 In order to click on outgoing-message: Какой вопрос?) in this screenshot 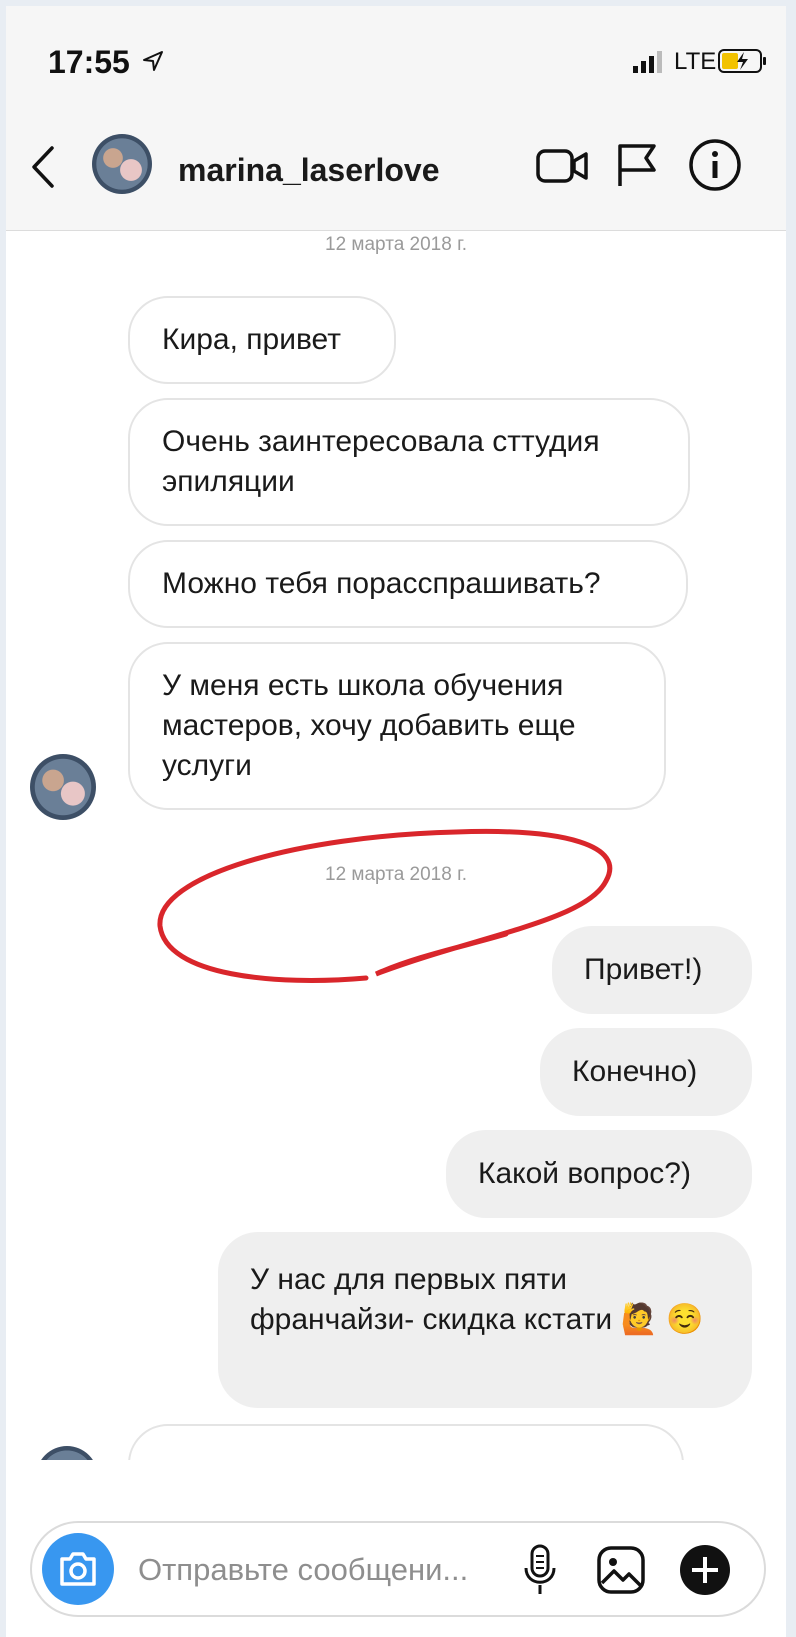, I will do `click(599, 1174)`.